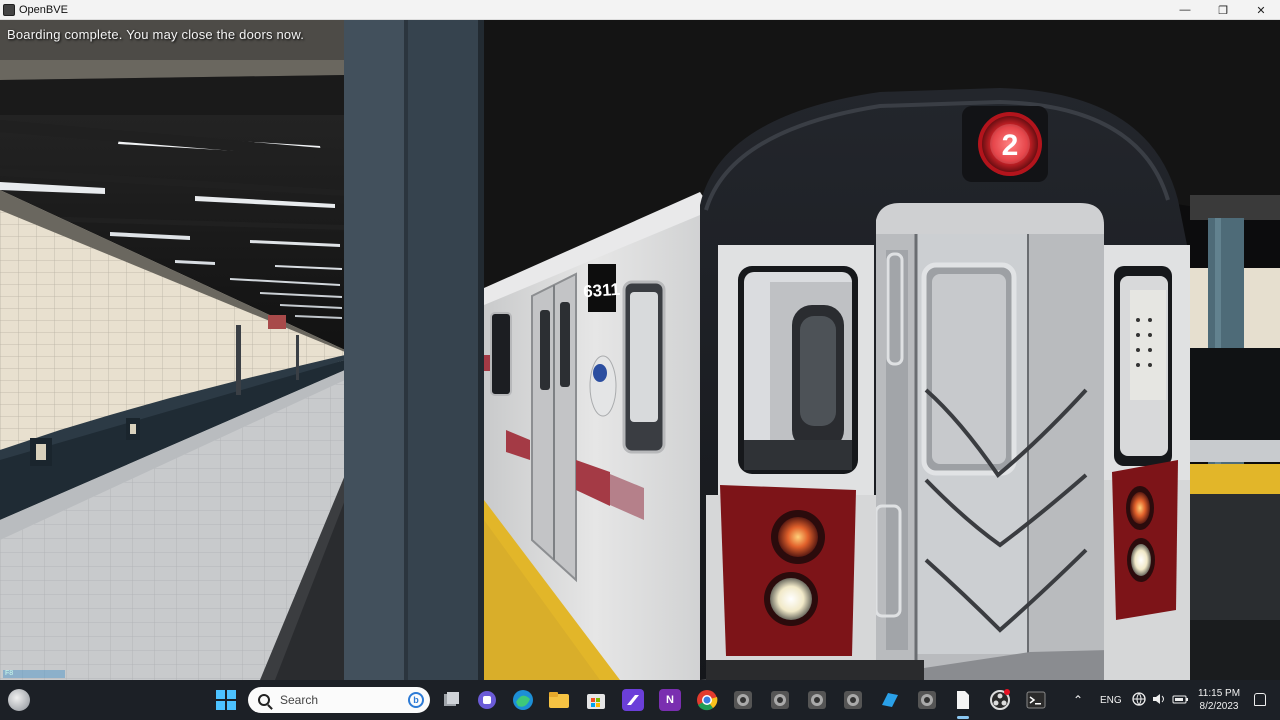 The height and width of the screenshot is (720, 1280). What do you see at coordinates (339, 700) in the screenshot?
I see `taskbar-search-box: Search b` at bounding box center [339, 700].